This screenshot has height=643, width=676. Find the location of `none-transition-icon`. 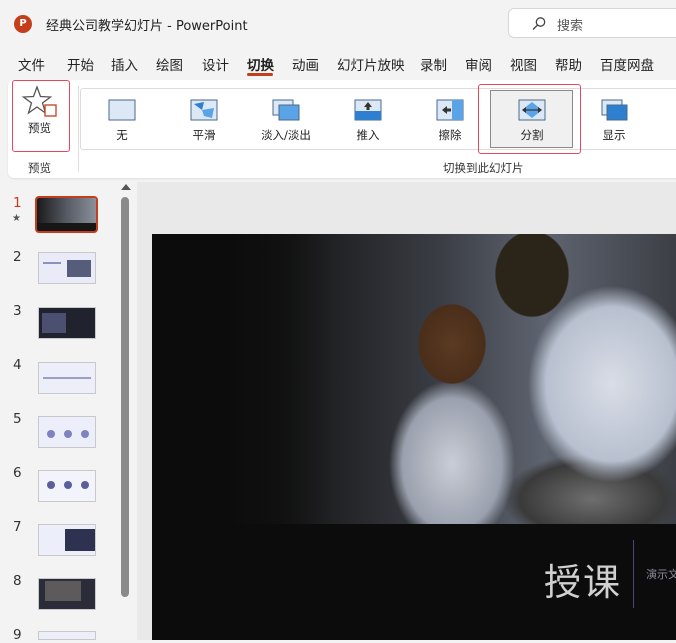

none-transition-icon is located at coordinates (122, 110).